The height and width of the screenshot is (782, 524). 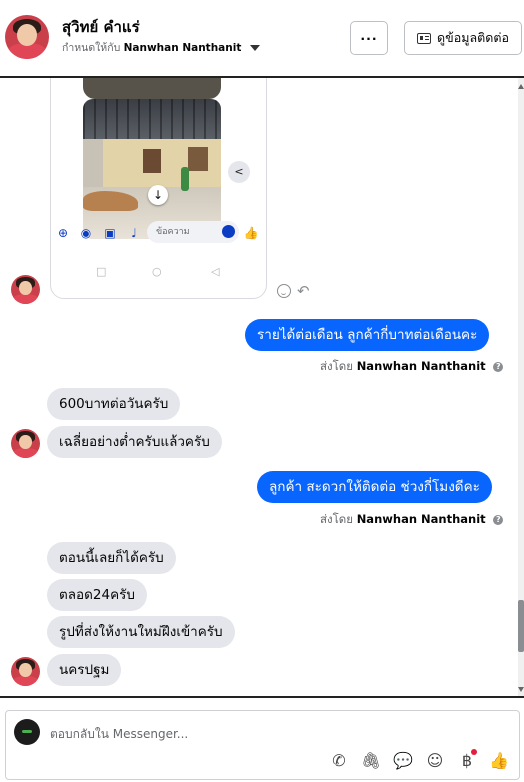 I want to click on thread-scrollbar, so click(x=521, y=387).